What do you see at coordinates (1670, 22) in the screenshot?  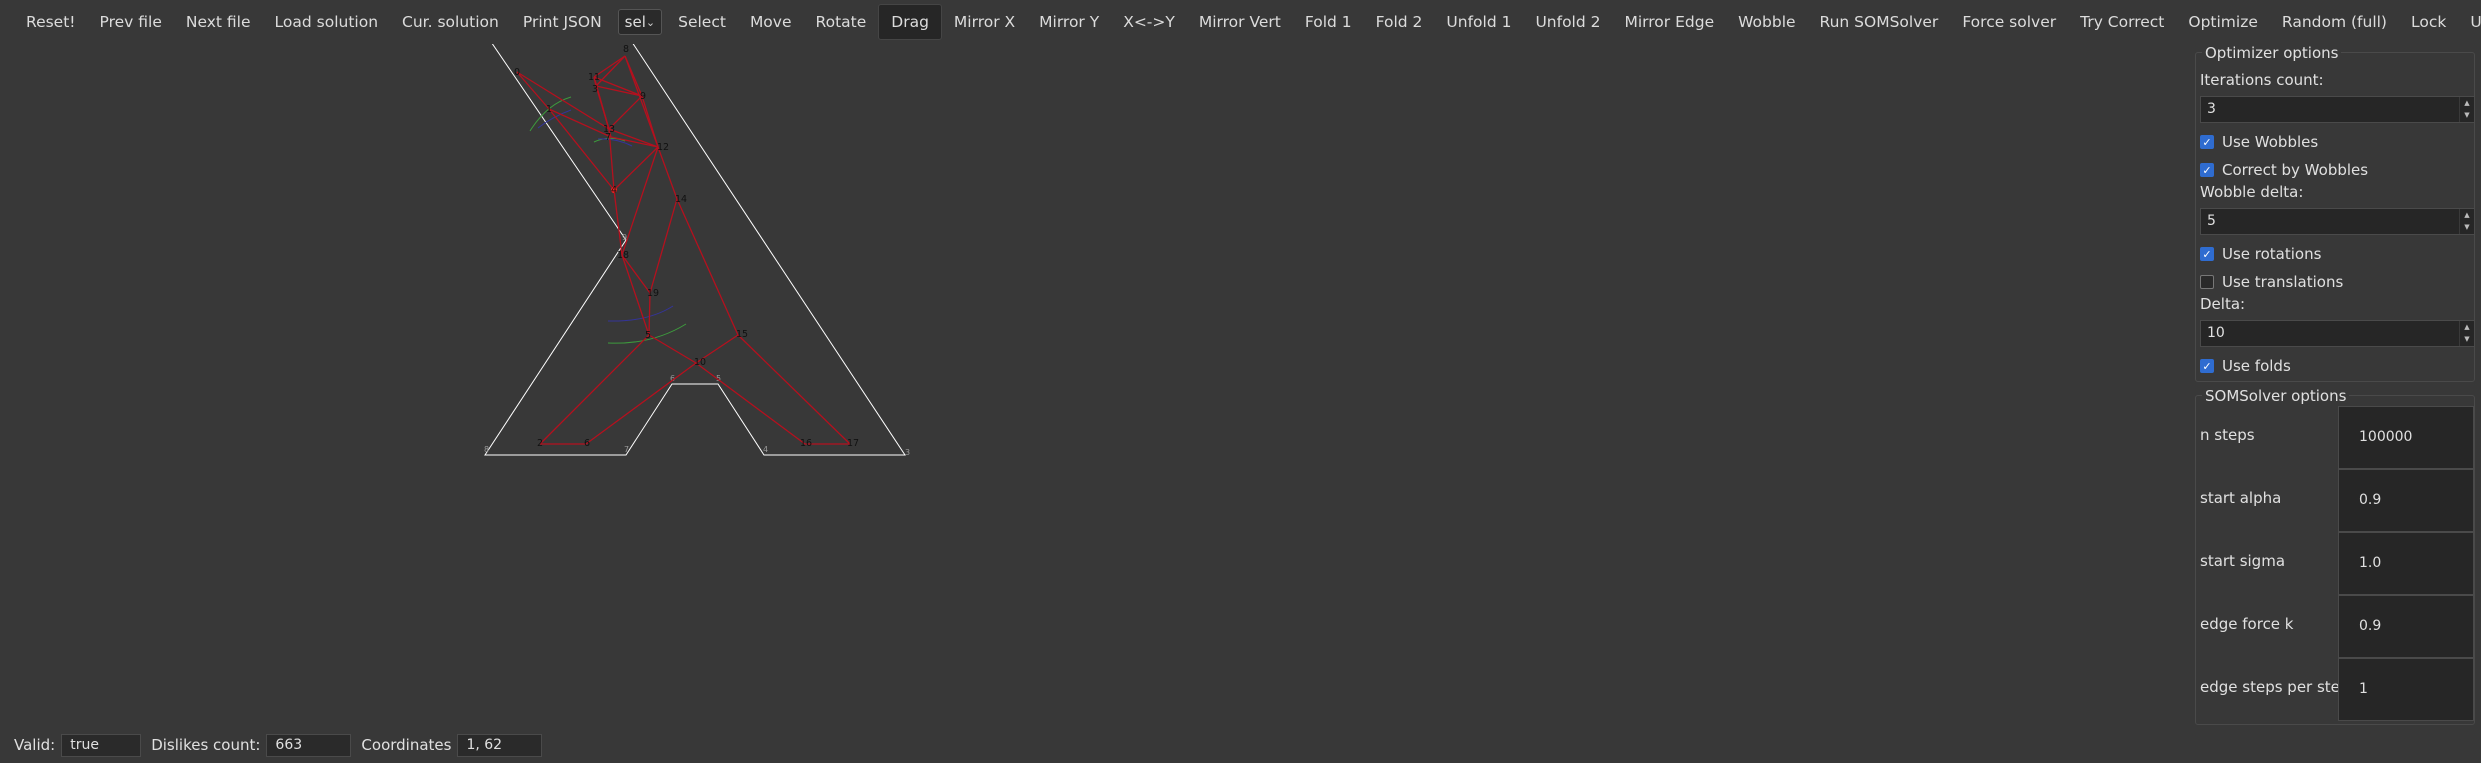 I see `mirror-edge-button: Mirror Edge` at bounding box center [1670, 22].